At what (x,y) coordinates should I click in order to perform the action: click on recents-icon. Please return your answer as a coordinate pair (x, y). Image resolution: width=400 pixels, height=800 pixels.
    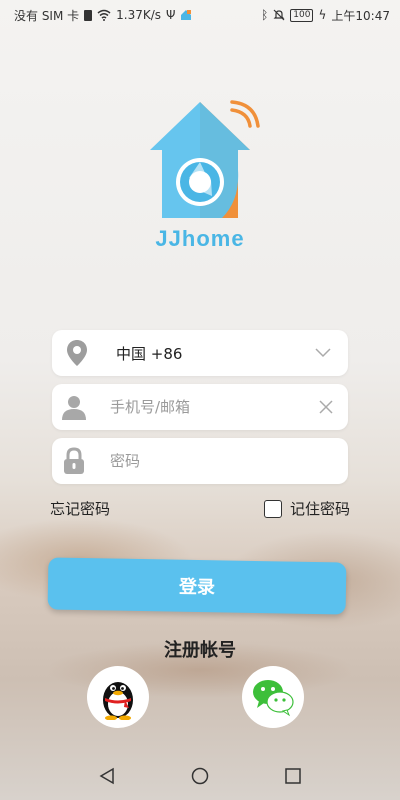
    Looking at the image, I should click on (293, 776).